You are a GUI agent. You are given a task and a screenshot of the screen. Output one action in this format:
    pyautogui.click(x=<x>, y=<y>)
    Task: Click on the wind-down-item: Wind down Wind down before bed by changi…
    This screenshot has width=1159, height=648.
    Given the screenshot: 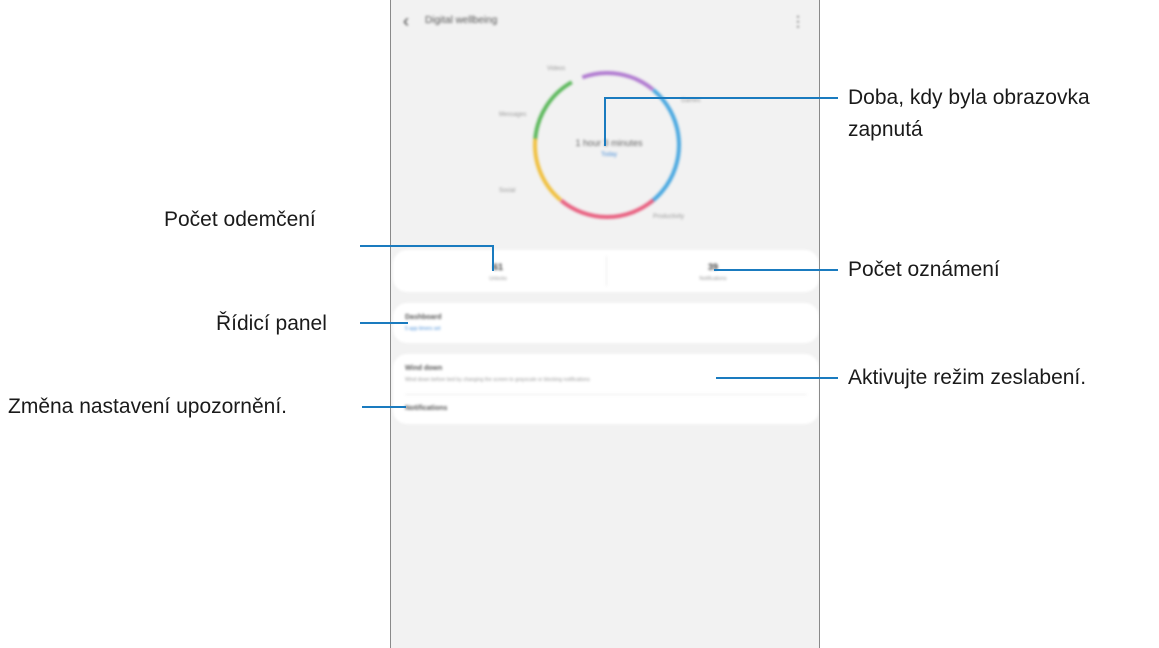 What is the action you would take?
    pyautogui.click(x=606, y=374)
    